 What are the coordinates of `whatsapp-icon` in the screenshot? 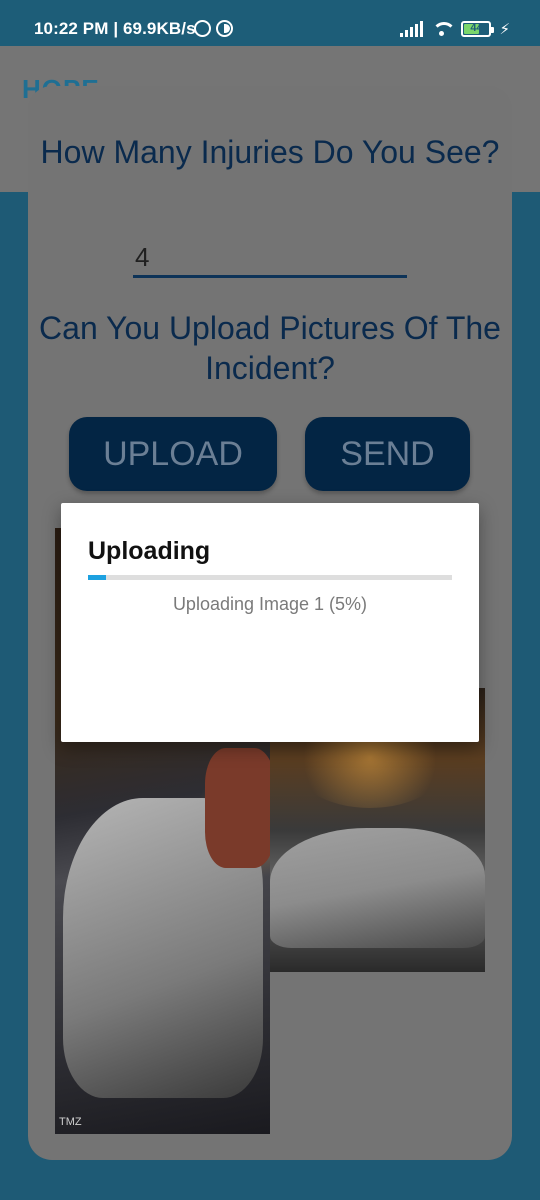 It's located at (202, 28).